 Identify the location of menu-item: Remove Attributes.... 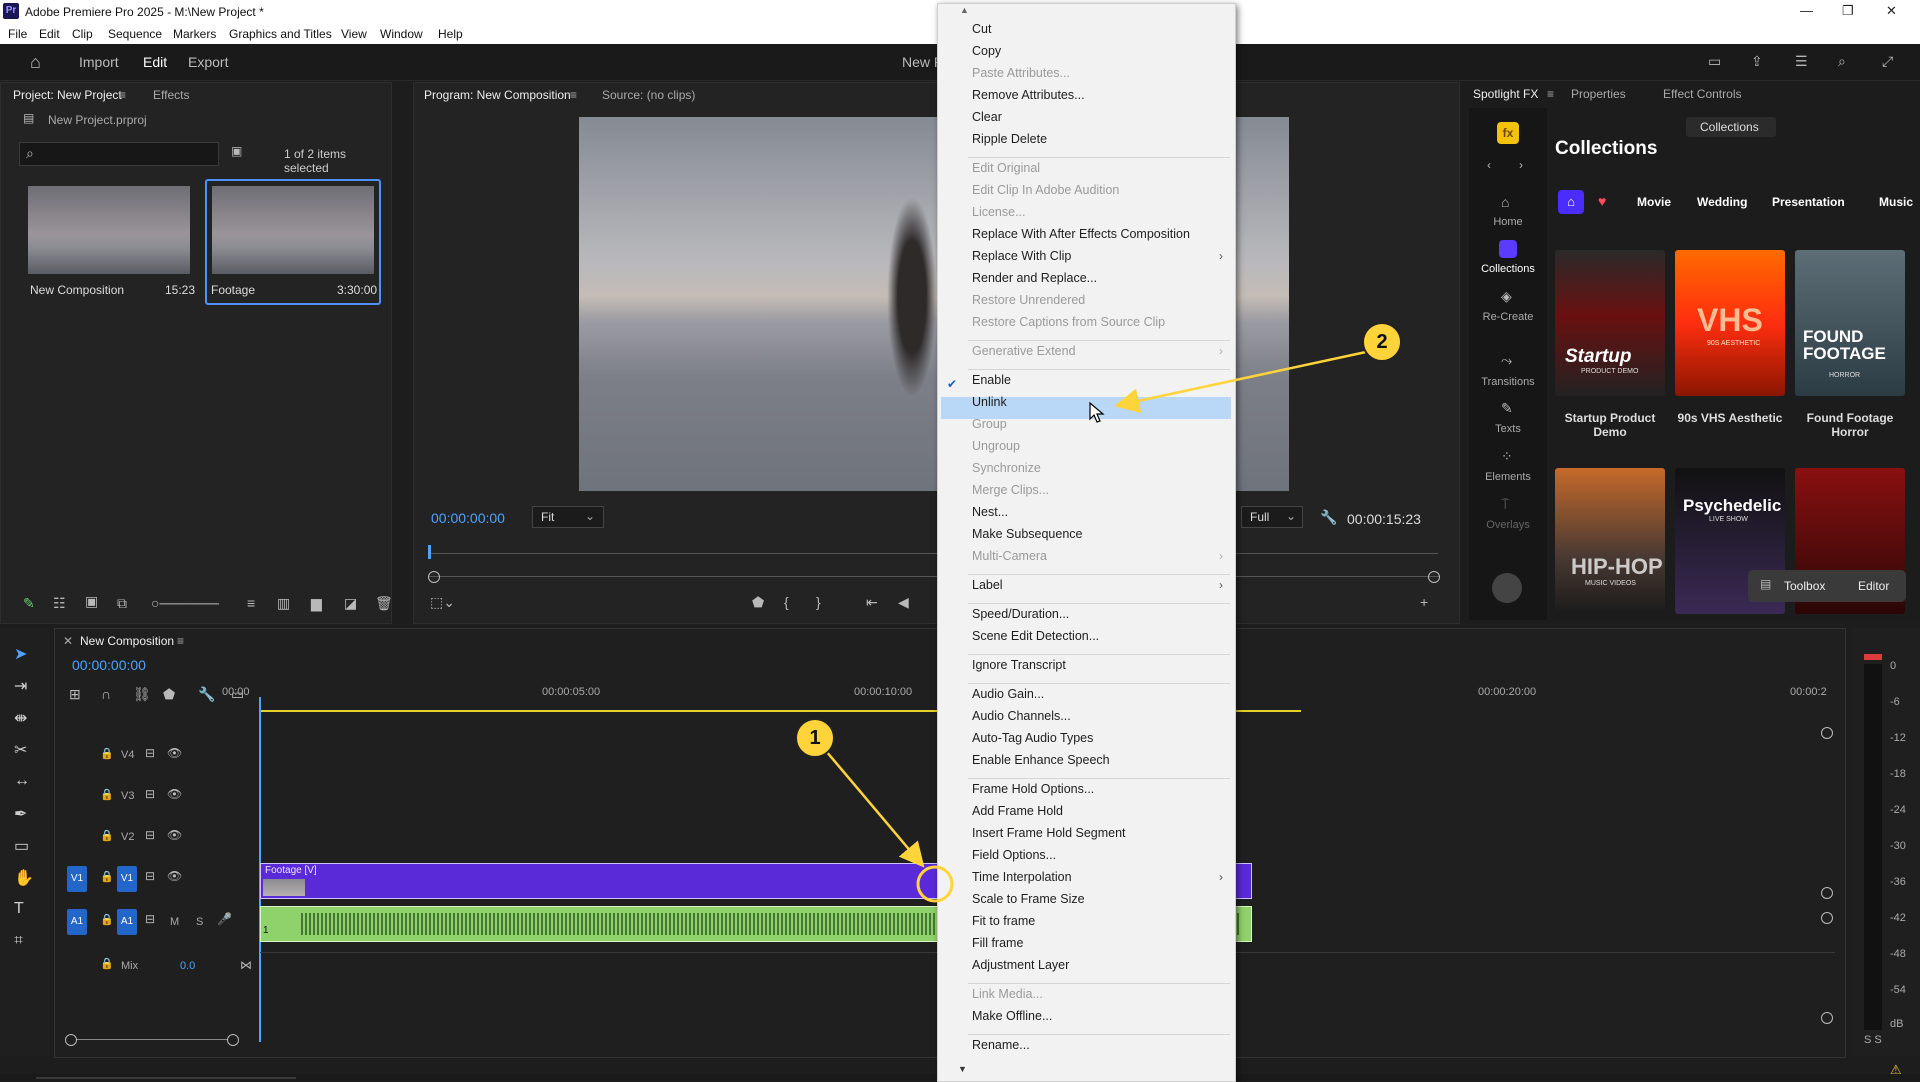
(1028, 95).